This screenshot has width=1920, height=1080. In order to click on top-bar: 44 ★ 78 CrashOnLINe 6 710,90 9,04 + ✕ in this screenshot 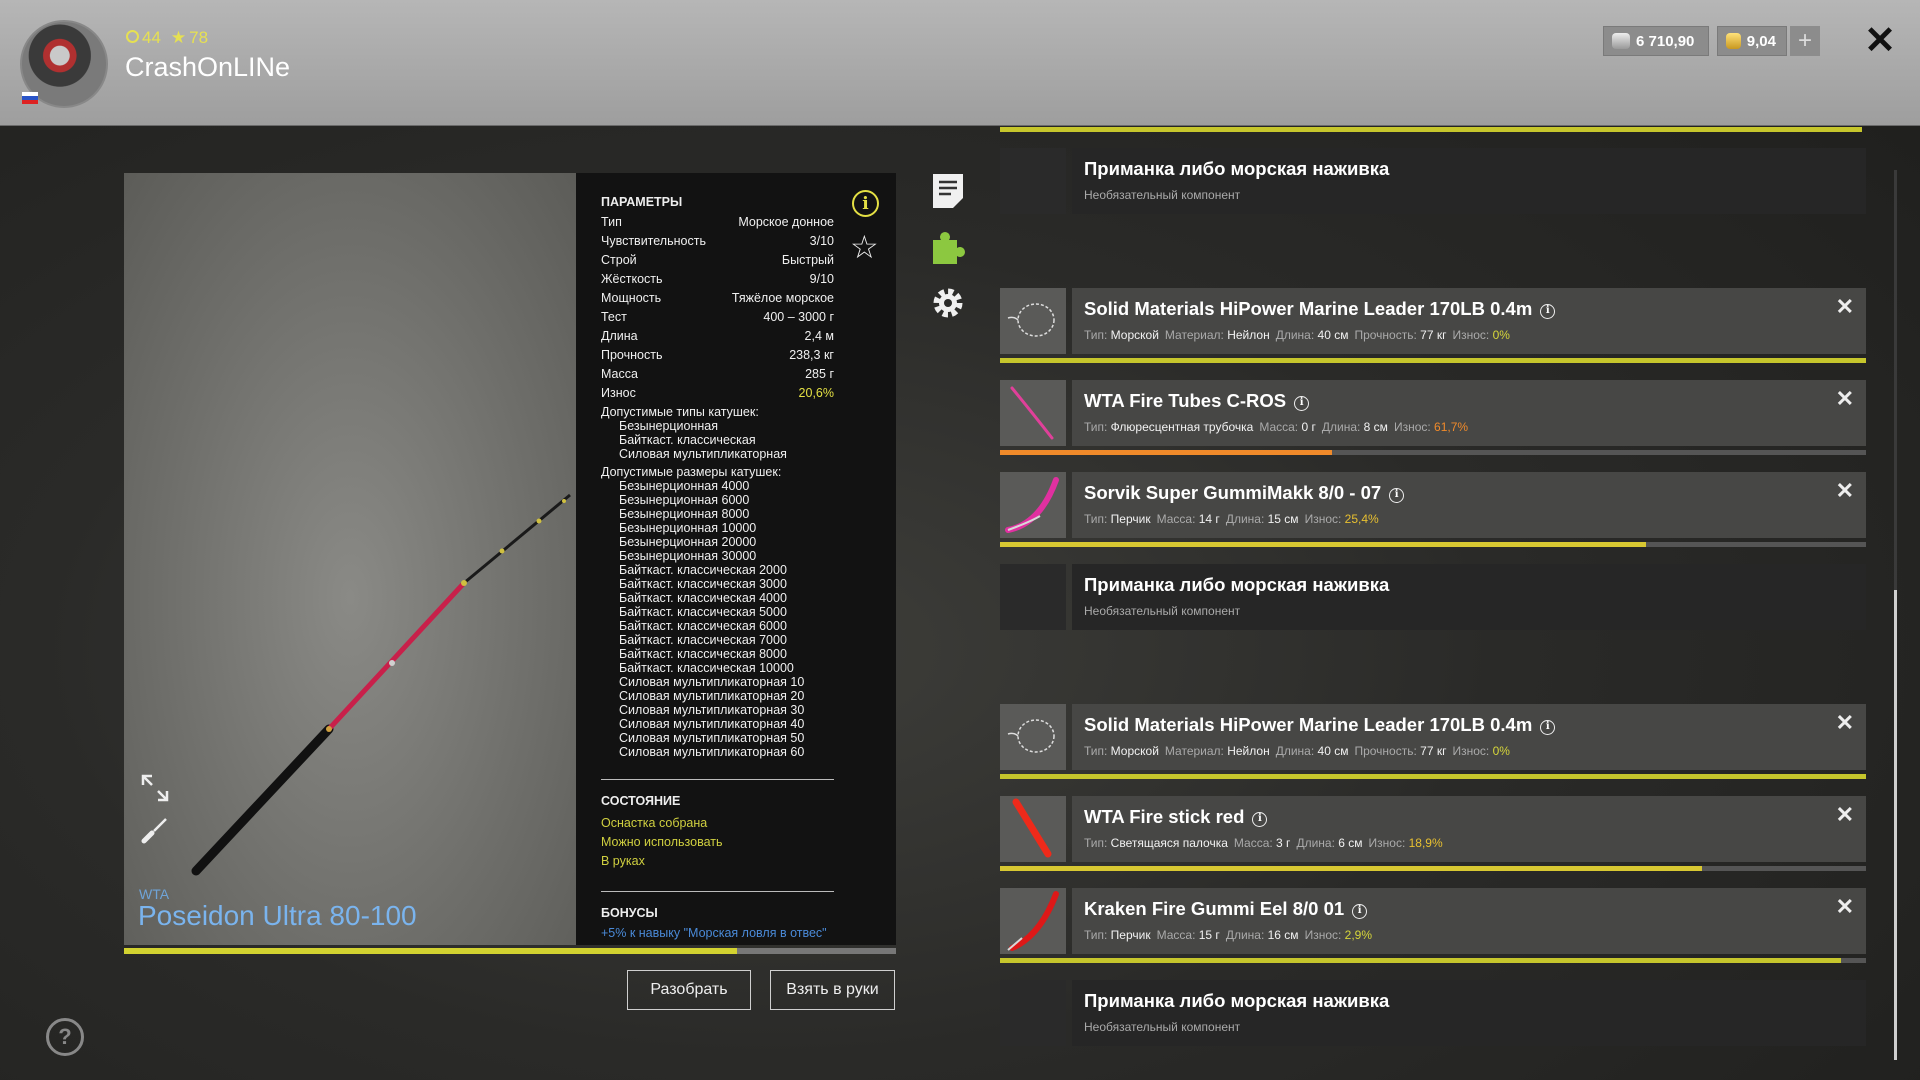, I will do `click(960, 63)`.